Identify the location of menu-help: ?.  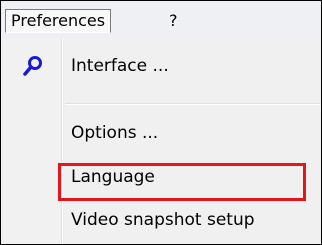
(173, 21).